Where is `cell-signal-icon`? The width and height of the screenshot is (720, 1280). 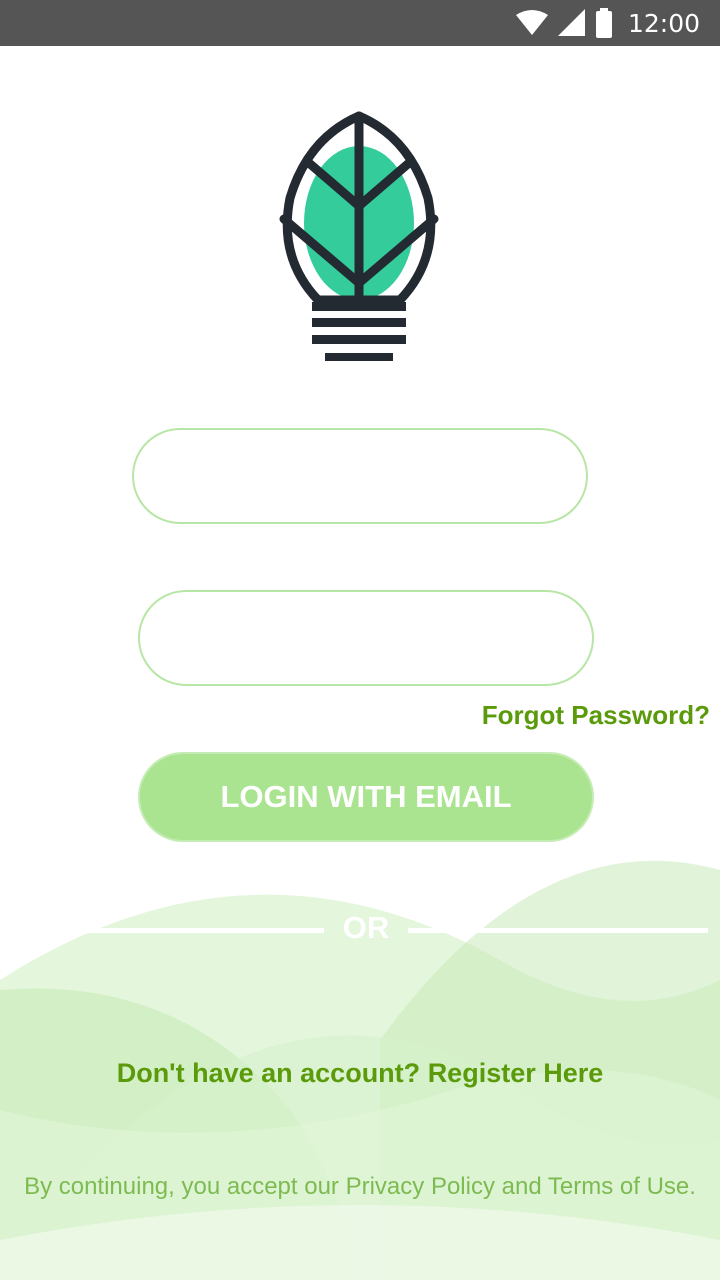
cell-signal-icon is located at coordinates (571, 22).